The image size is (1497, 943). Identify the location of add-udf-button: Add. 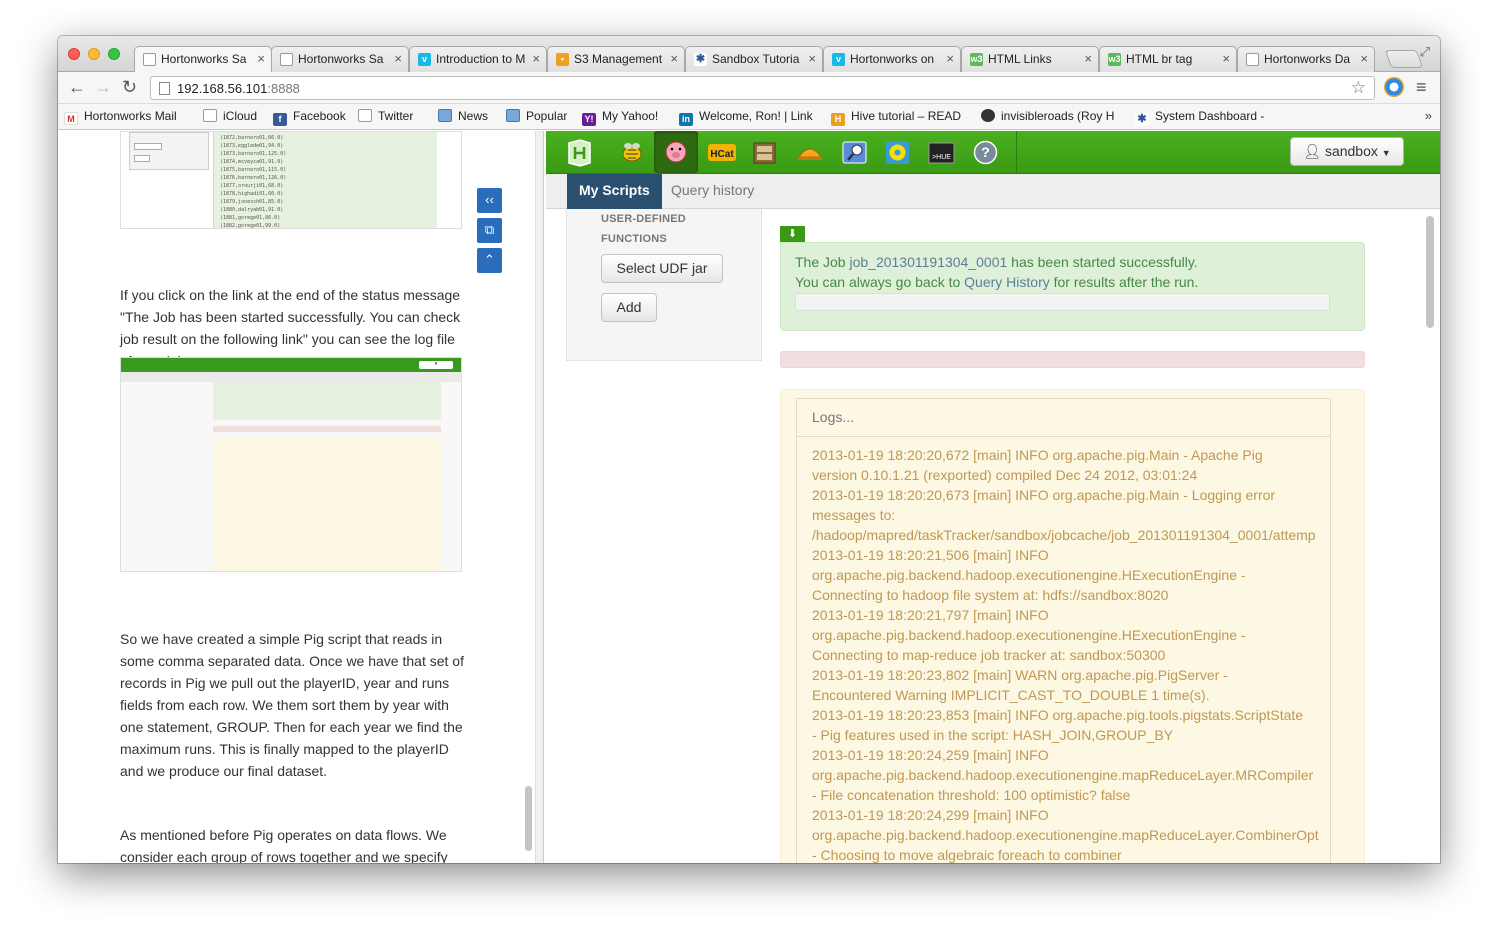
(629, 307).